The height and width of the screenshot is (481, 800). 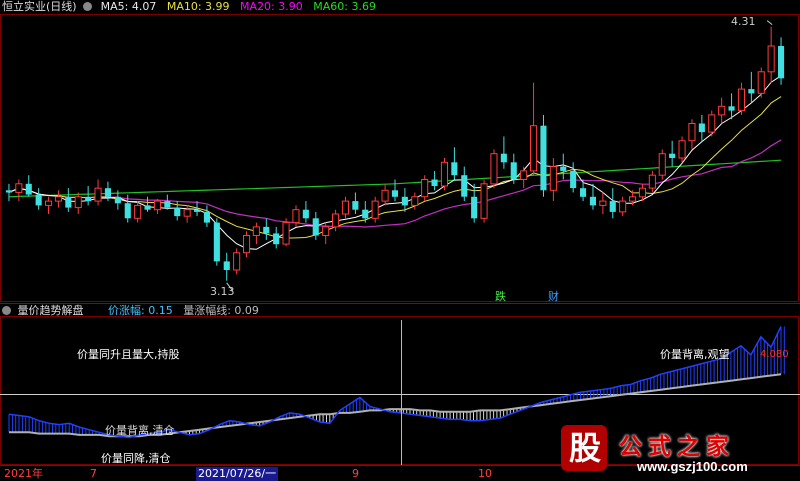 I want to click on ma20-value: 3.90, so click(x=290, y=6).